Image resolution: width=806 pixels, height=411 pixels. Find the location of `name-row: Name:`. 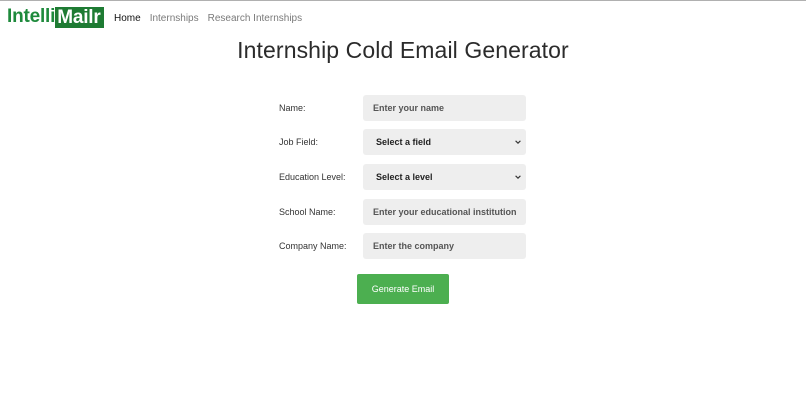

name-row: Name: is located at coordinates (403, 107).